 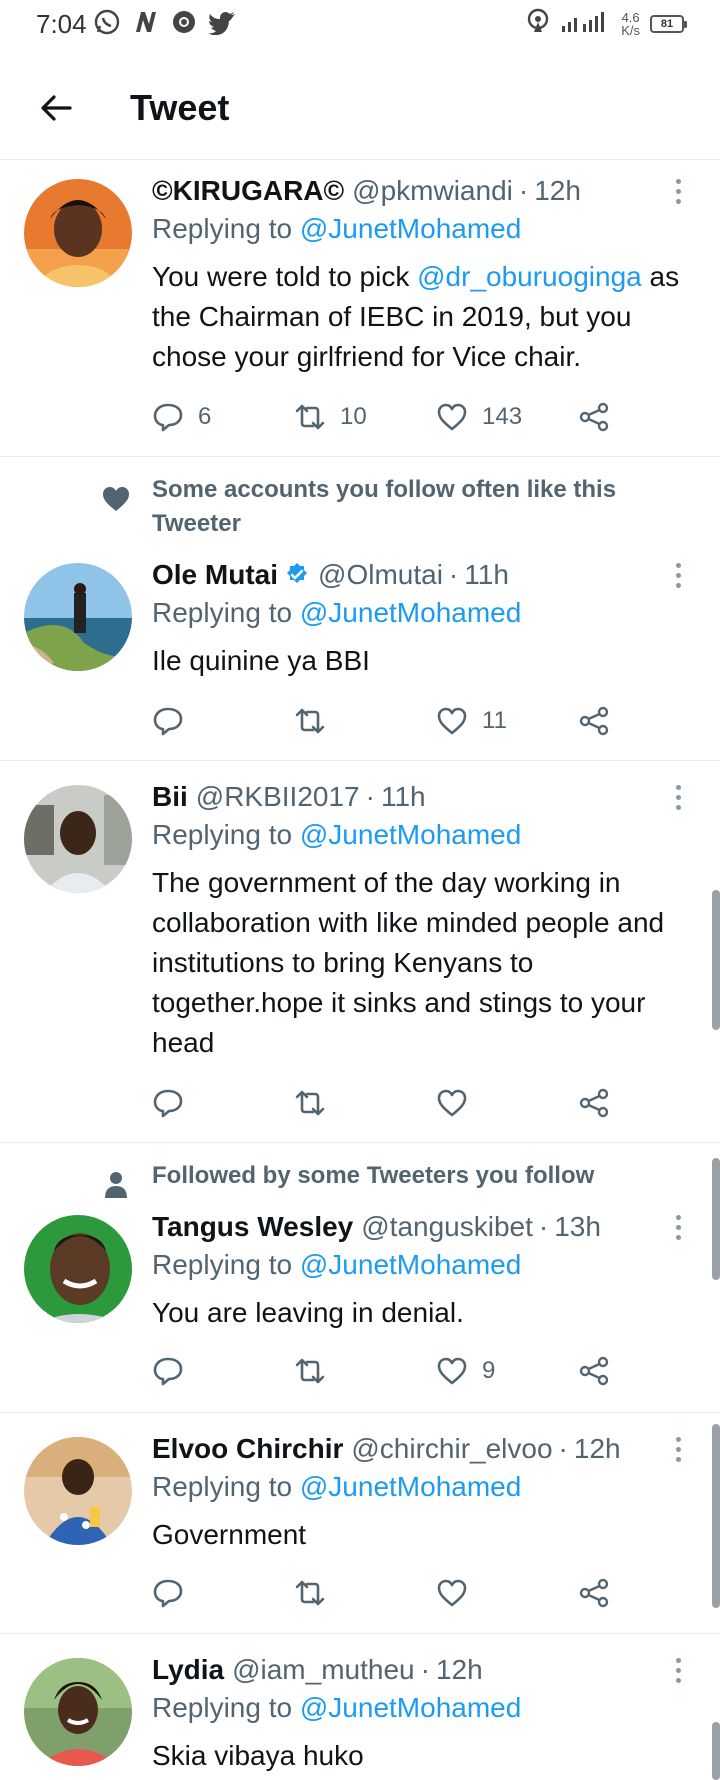 I want to click on retweet-icon, so click(x=310, y=417).